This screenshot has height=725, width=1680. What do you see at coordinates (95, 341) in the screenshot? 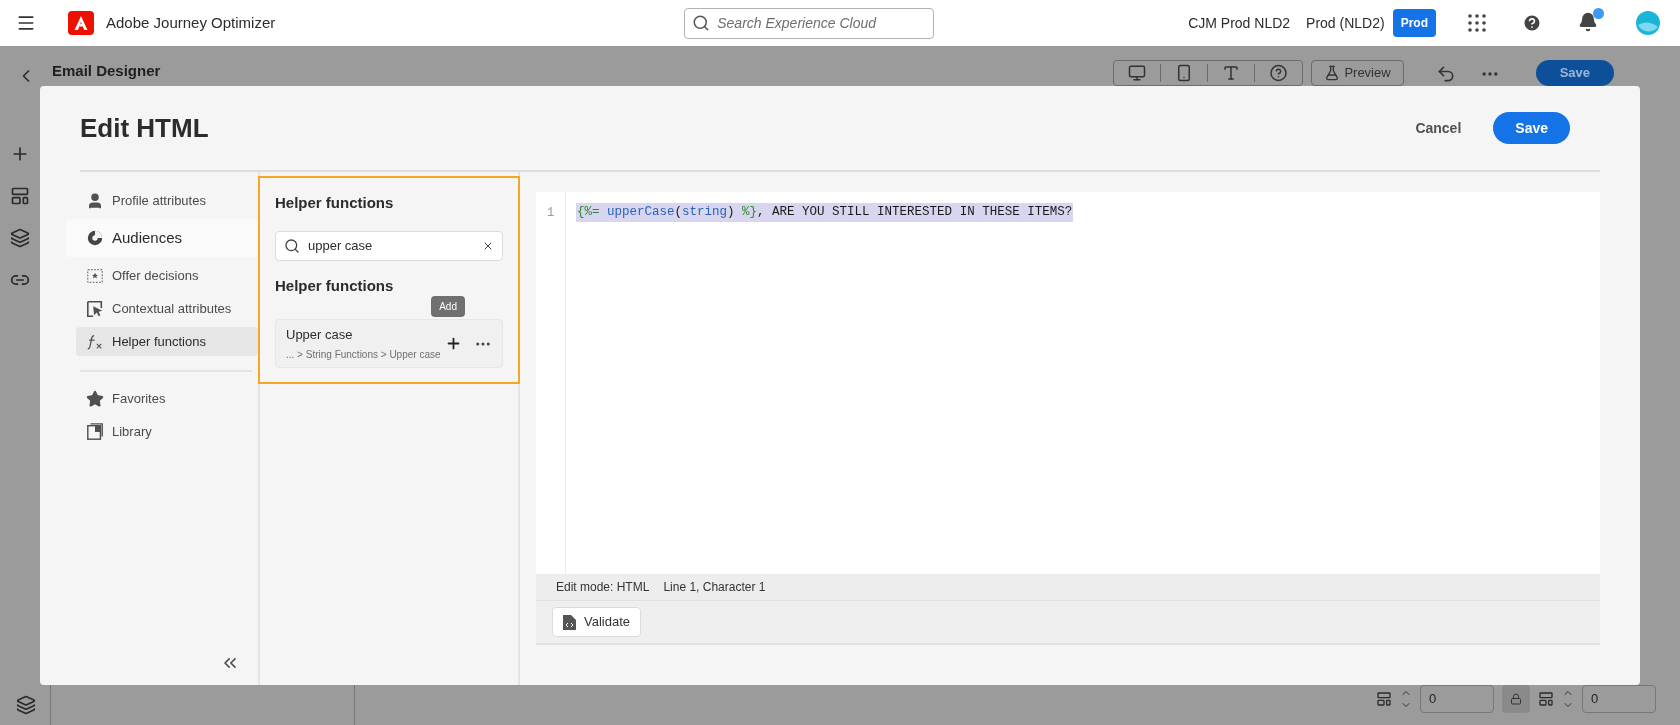
I see `function-icon` at bounding box center [95, 341].